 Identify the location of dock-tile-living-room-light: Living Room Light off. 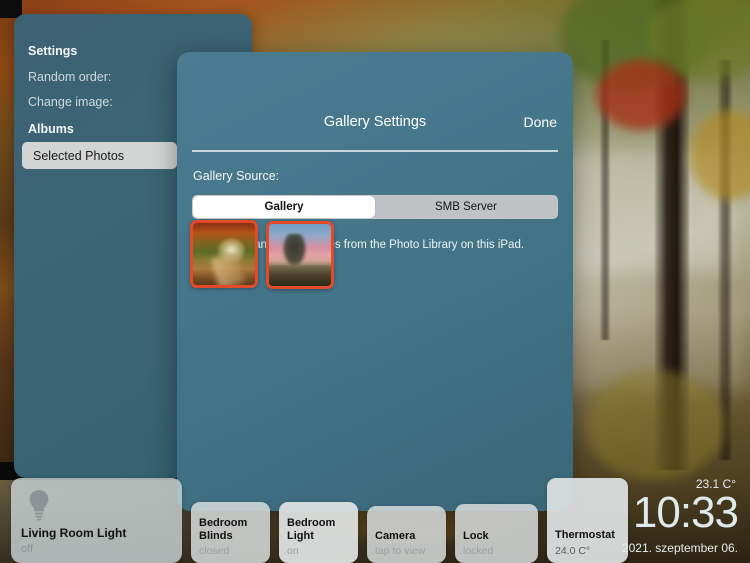
(96, 520).